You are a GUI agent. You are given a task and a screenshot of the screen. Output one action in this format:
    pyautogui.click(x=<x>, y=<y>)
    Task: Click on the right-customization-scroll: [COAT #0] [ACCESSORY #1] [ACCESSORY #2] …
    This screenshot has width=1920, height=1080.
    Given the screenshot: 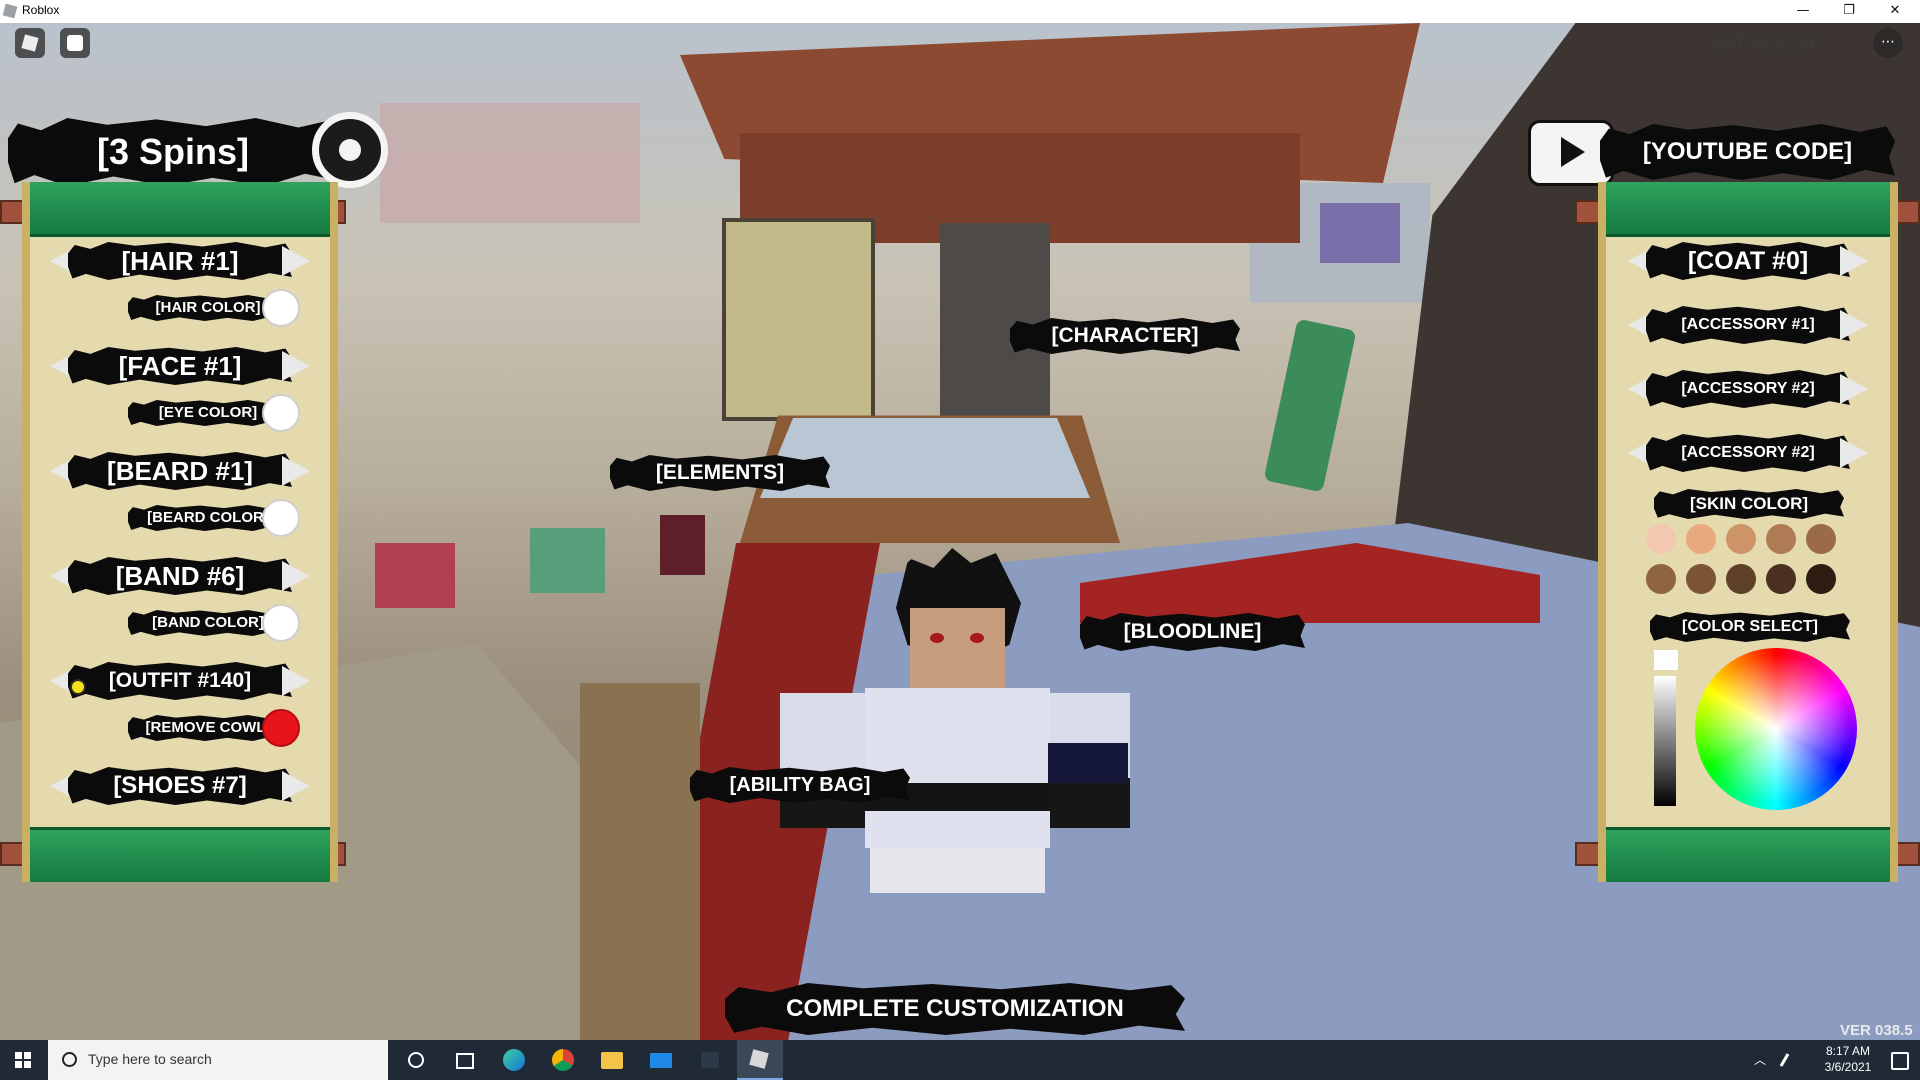 What is the action you would take?
    pyautogui.click(x=1748, y=532)
    